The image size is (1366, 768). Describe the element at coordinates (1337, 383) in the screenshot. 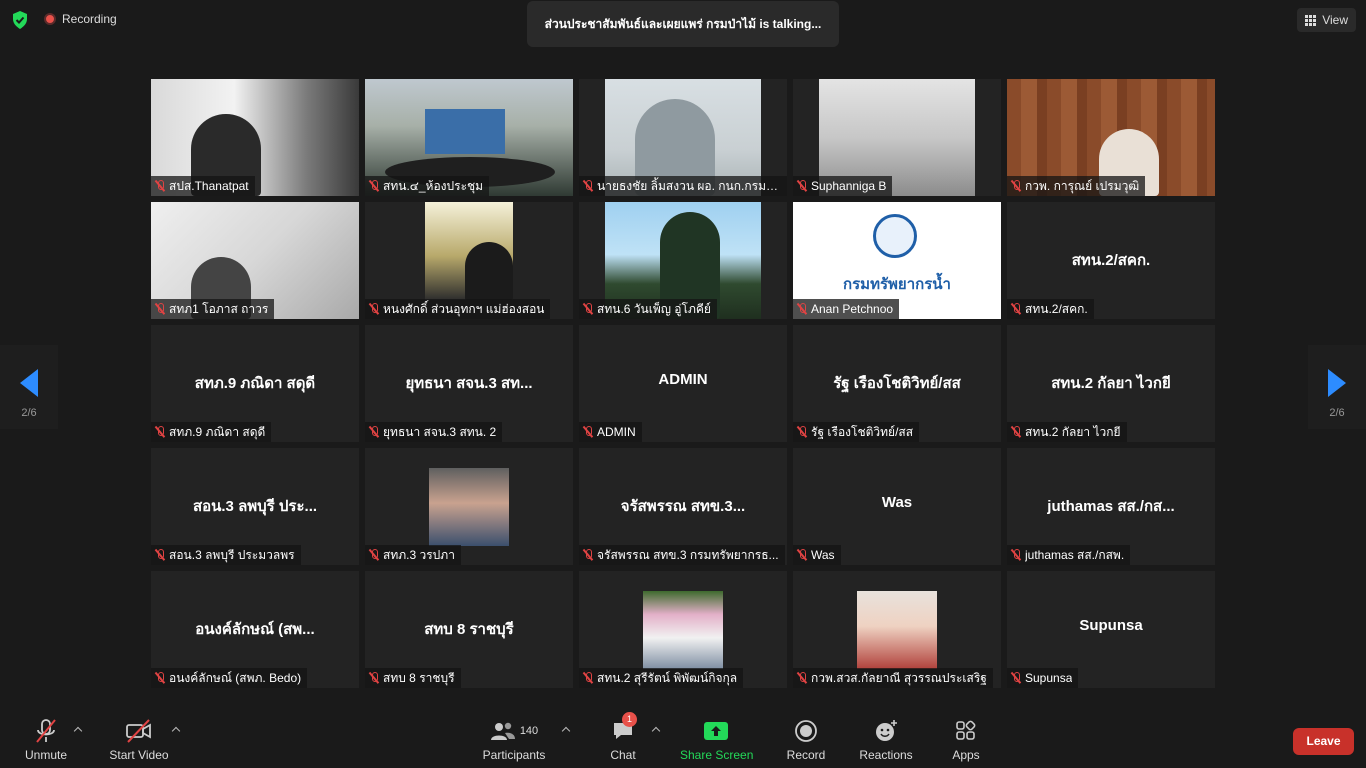

I see `arrow-right-icon` at that location.